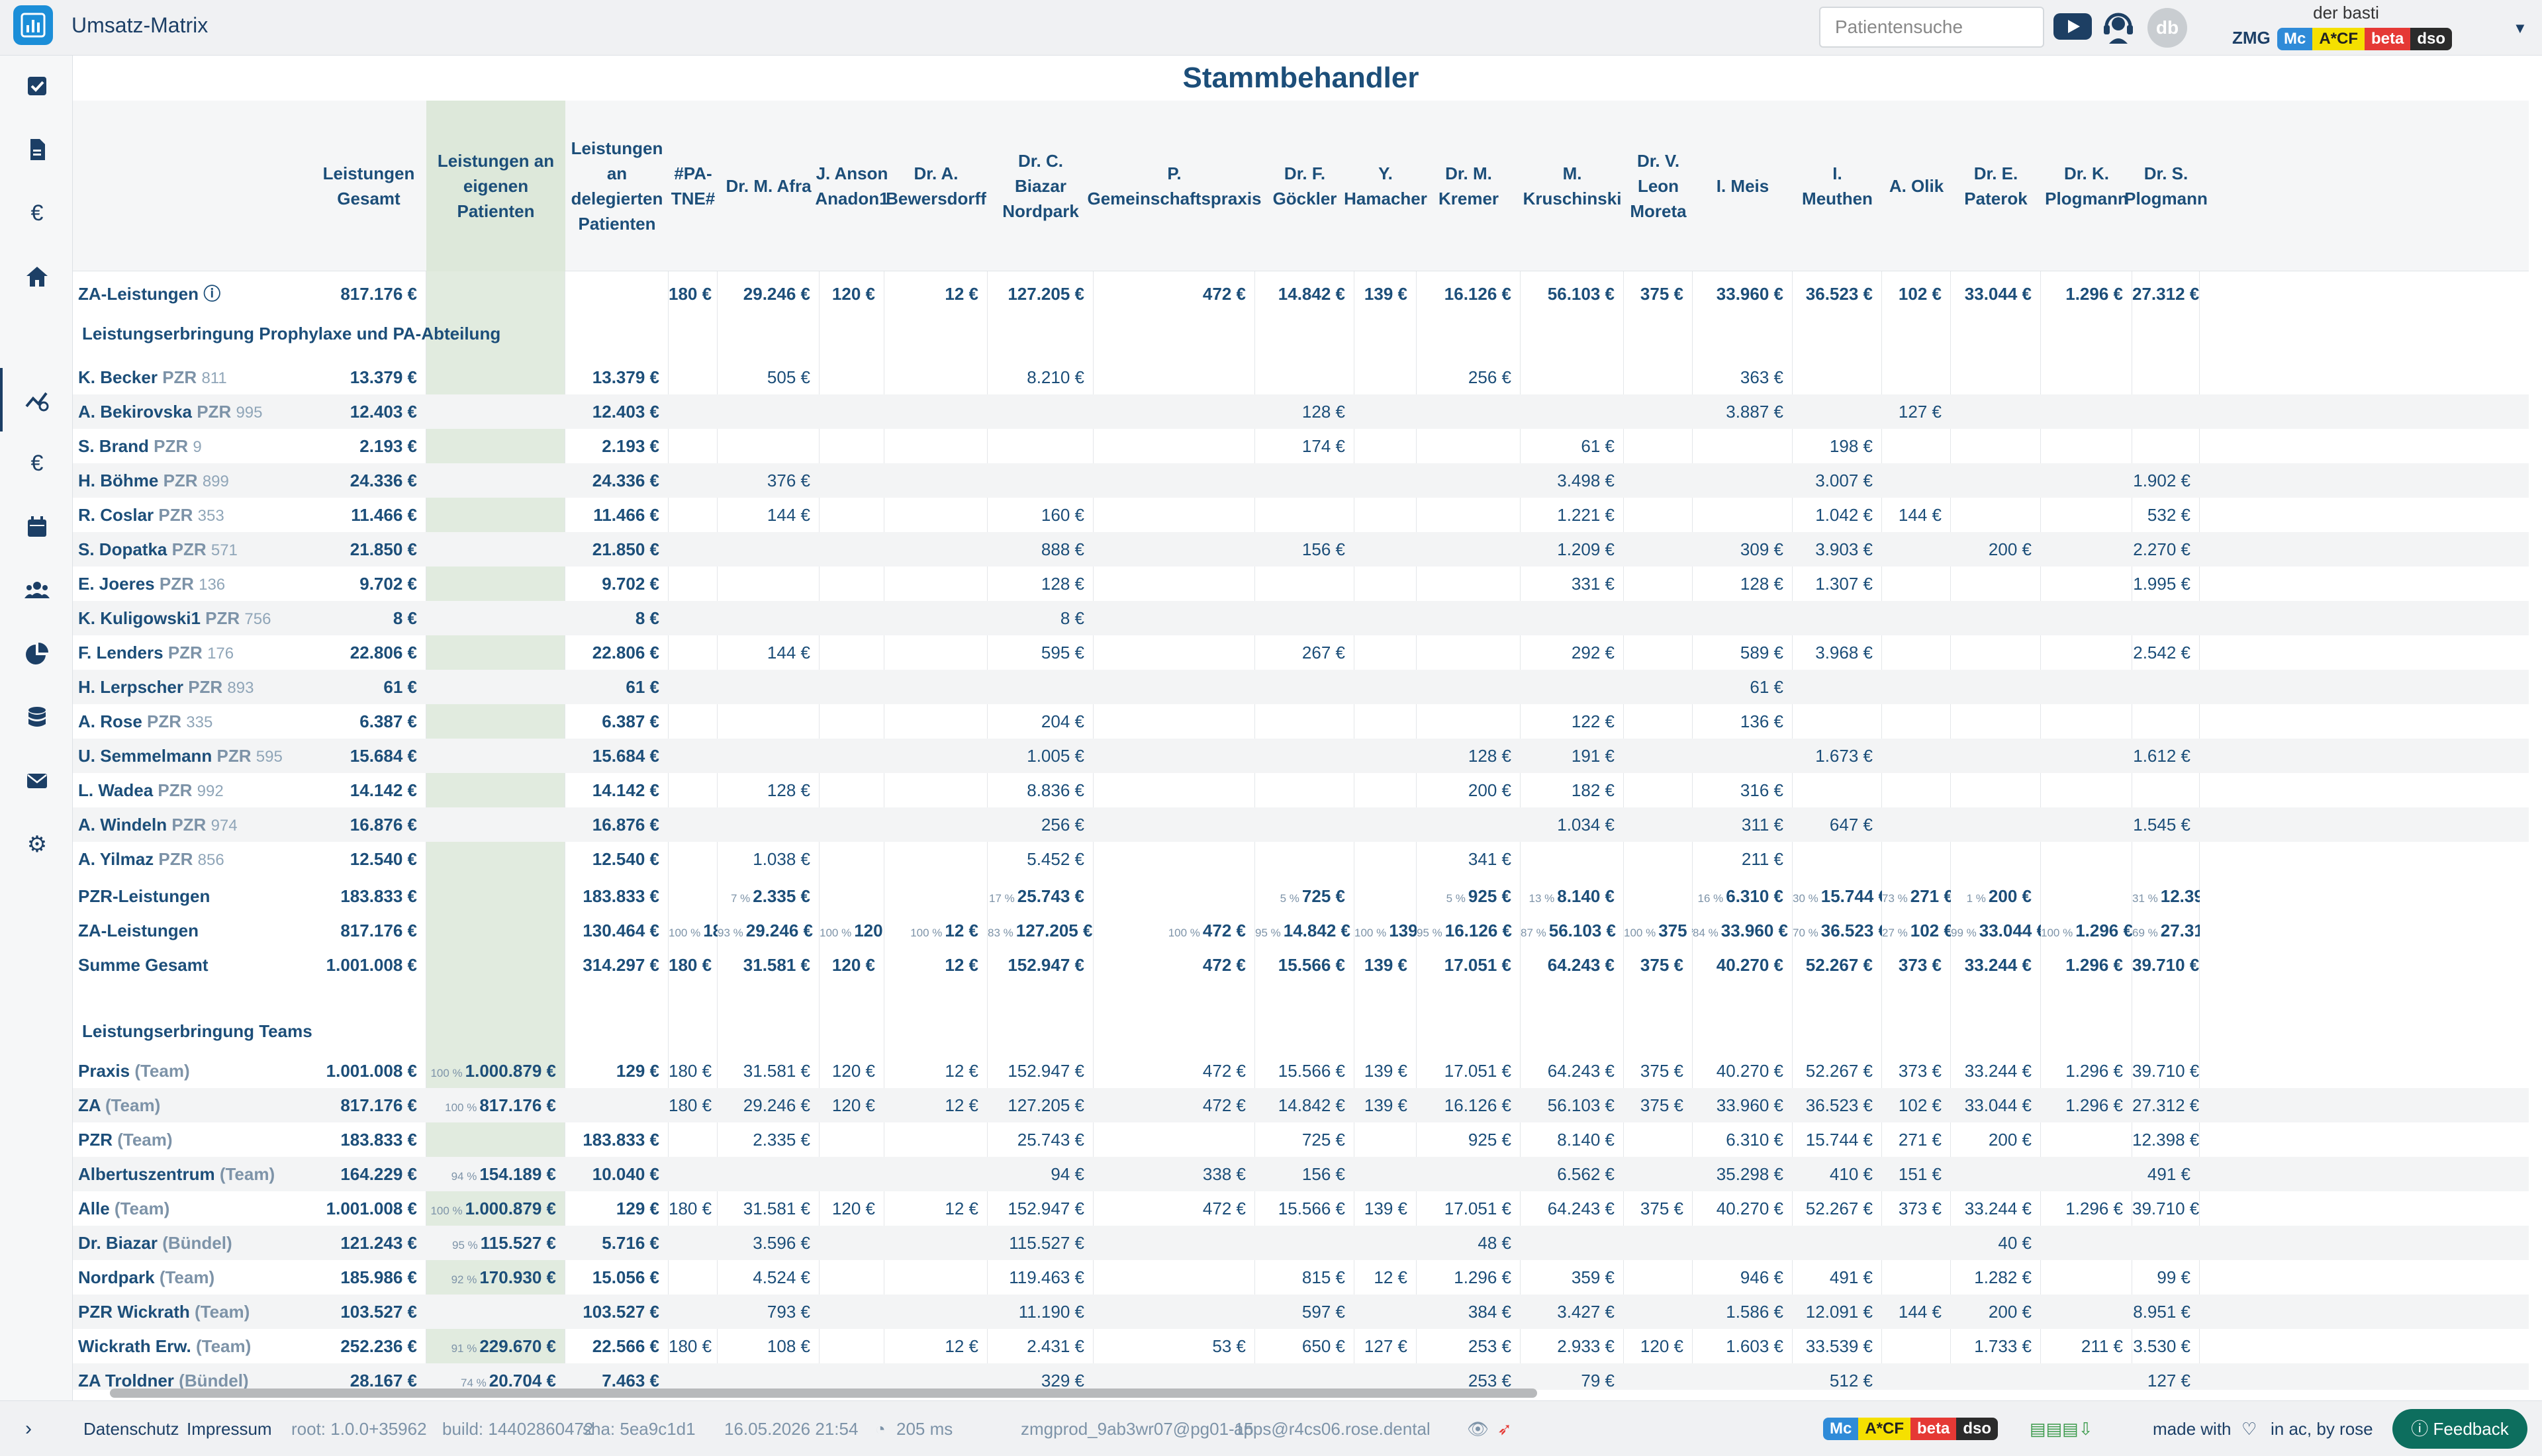 The height and width of the screenshot is (1456, 2542). Describe the element at coordinates (694, 1208) in the screenshot. I see `table-cell: 180 €` at that location.